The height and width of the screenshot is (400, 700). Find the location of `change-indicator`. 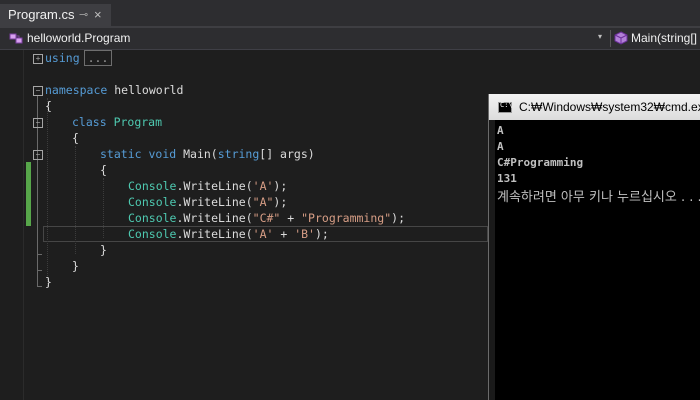

change-indicator is located at coordinates (28, 194).